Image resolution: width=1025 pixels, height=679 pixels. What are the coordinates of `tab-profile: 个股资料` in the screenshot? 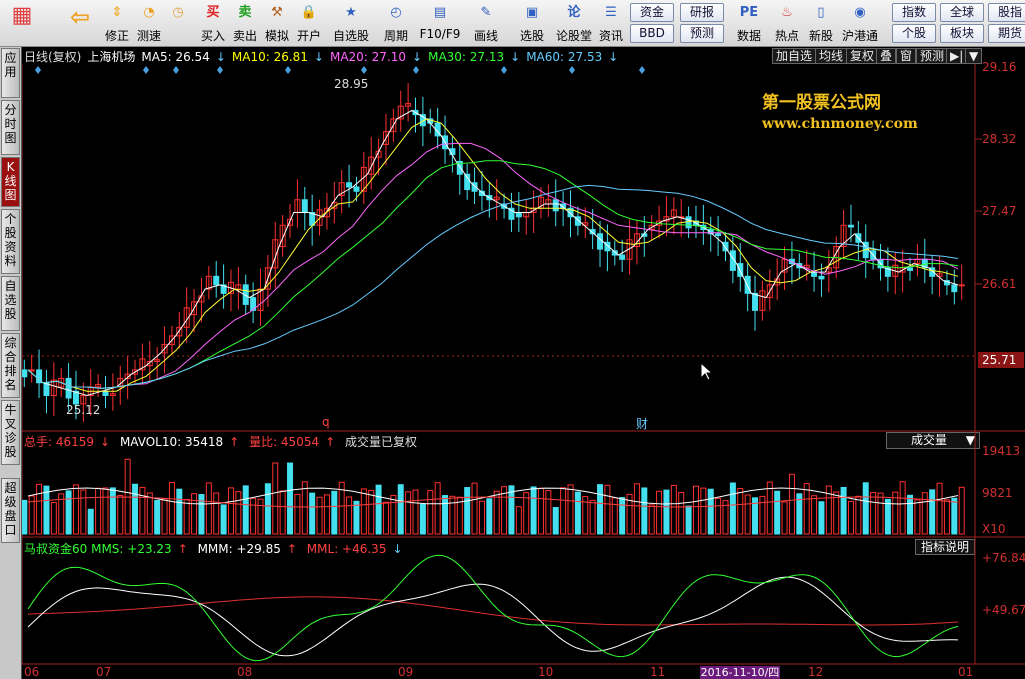 It's located at (10, 241).